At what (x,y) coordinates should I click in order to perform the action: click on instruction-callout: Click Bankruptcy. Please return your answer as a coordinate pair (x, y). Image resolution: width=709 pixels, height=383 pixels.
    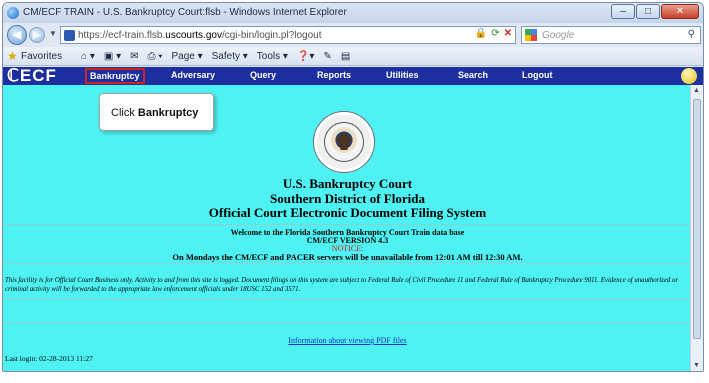
    Looking at the image, I should click on (156, 112).